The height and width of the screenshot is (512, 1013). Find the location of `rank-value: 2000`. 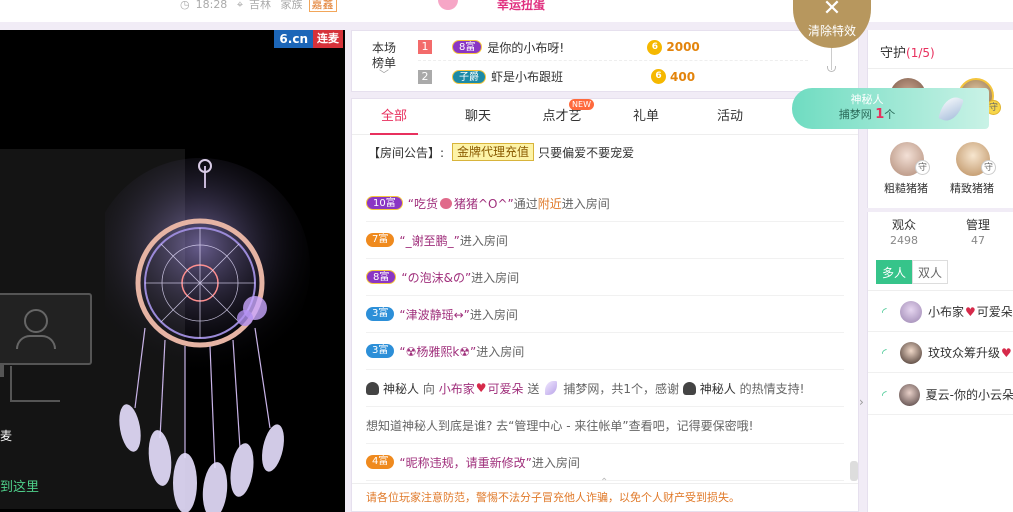

rank-value: 2000 is located at coordinates (683, 47).